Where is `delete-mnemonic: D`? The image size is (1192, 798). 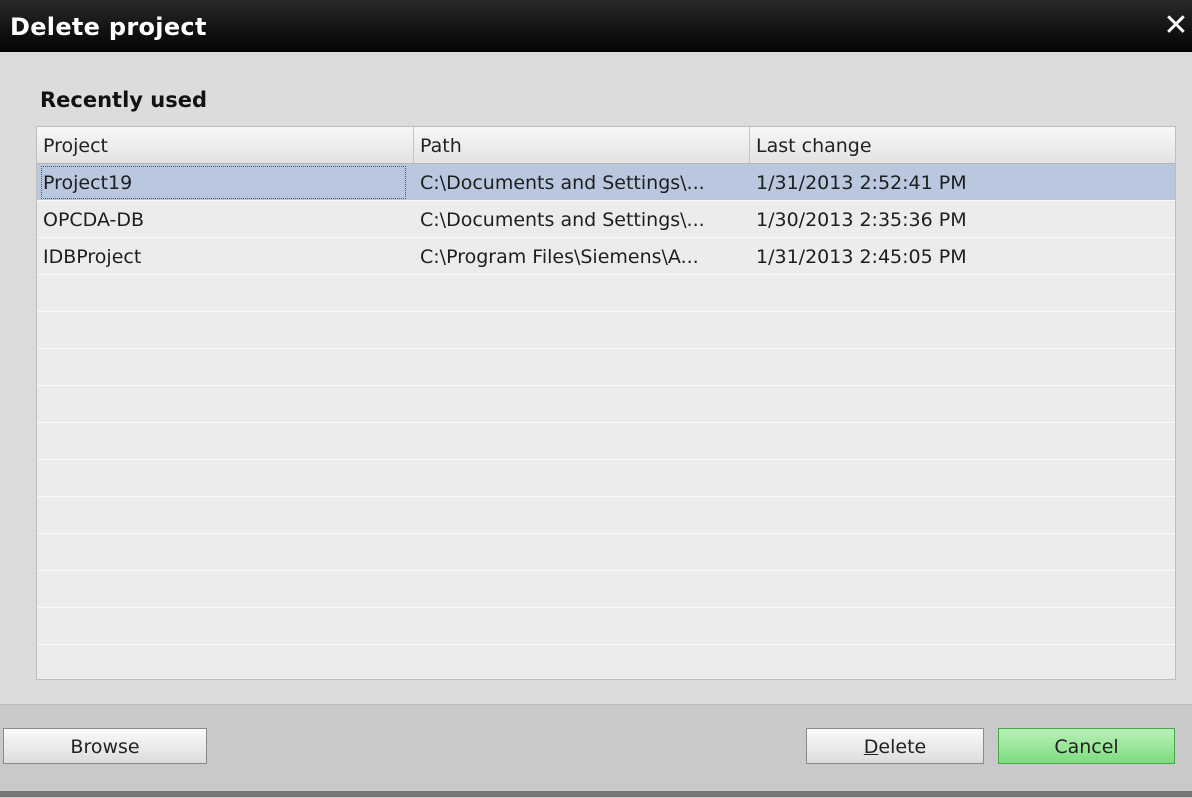 delete-mnemonic: D is located at coordinates (871, 747).